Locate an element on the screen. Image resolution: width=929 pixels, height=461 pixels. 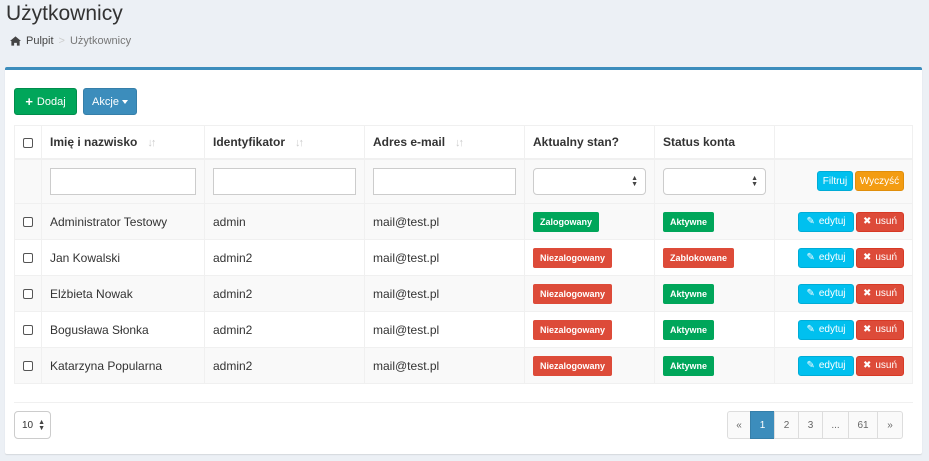
column-header-email: Adres e-mail ↓↑ is located at coordinates (444, 142).